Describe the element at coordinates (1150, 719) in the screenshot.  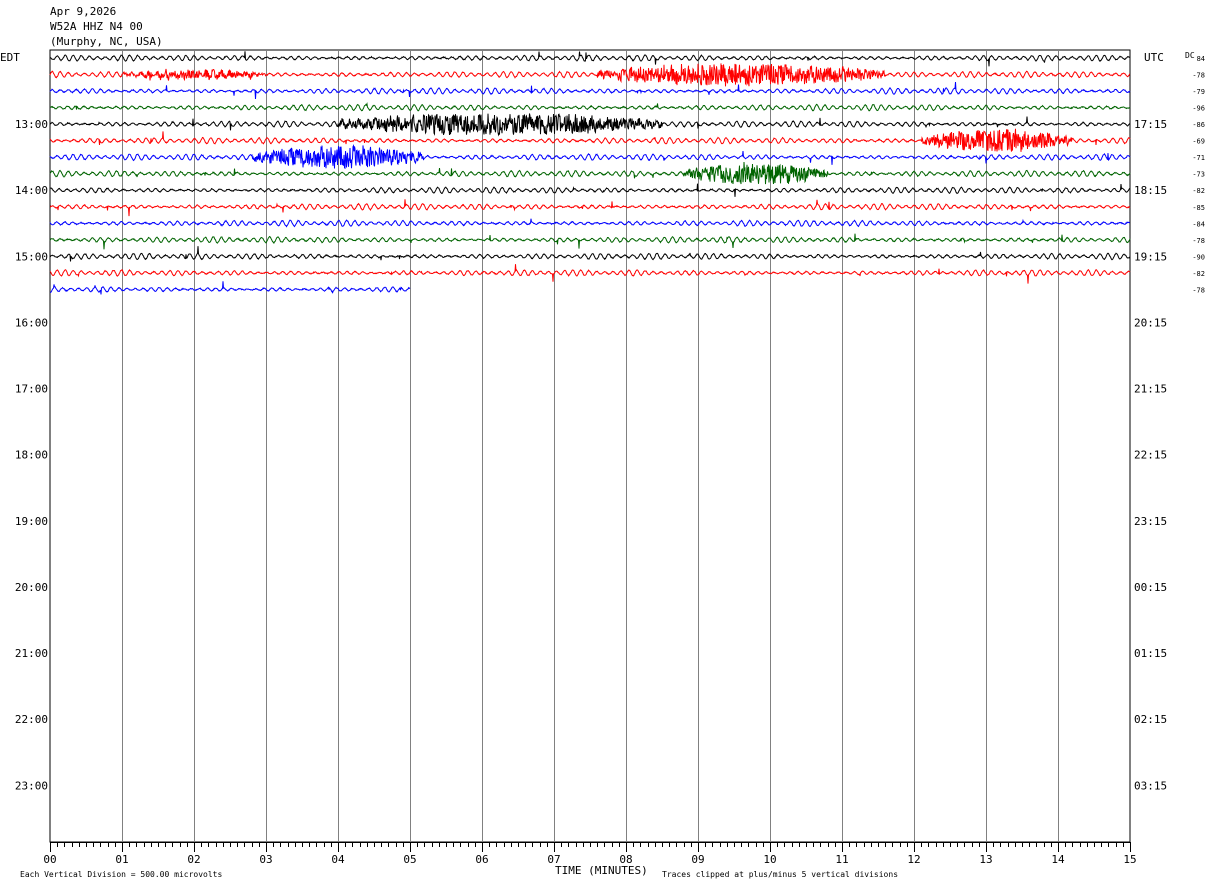
I see `right-time-label: 02:15` at that location.